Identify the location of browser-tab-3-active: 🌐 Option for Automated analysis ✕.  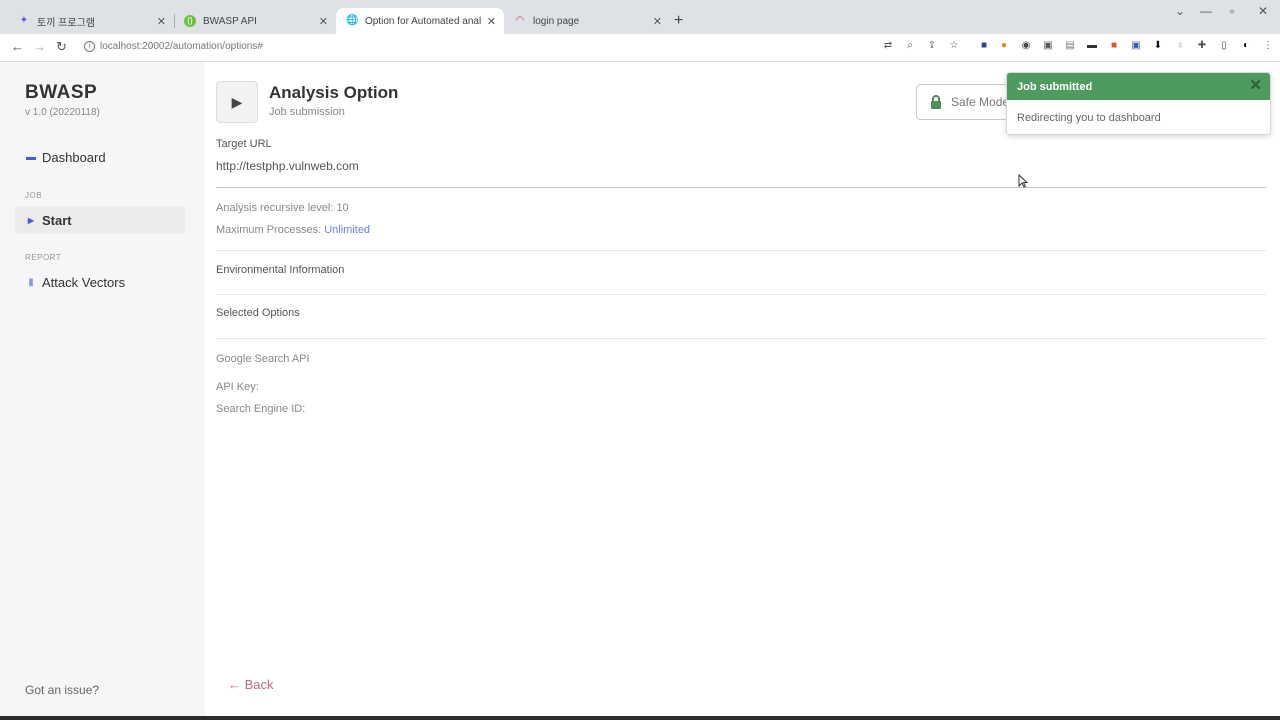
(420, 21).